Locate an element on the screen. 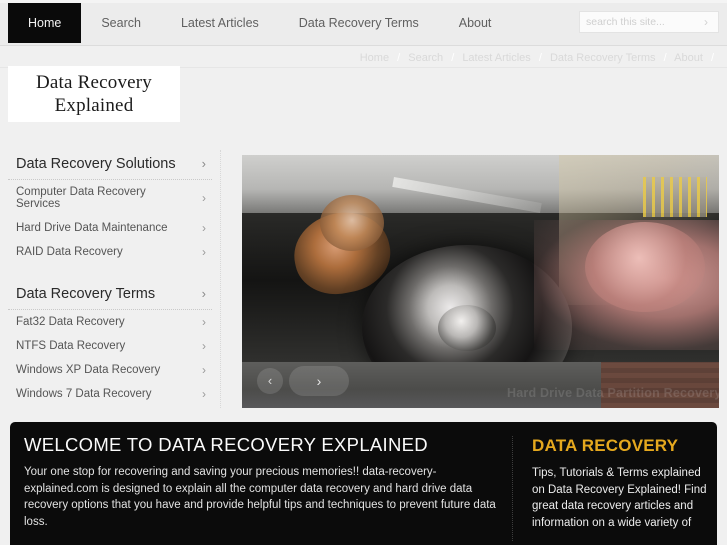 Image resolution: width=727 pixels, height=545 pixels. sidebar-item-fat32-data-recovery: Fat32 Data Recovery › is located at coordinates (110, 322).